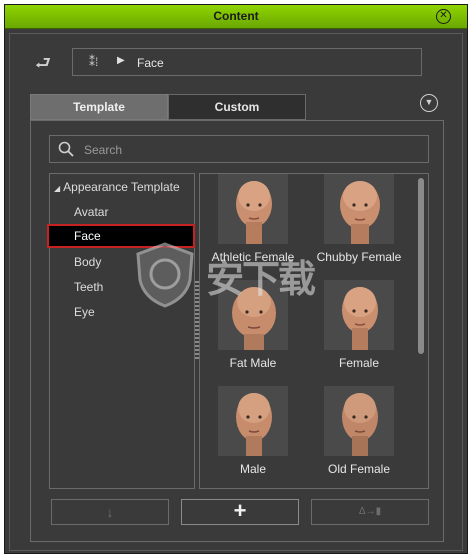  What do you see at coordinates (122, 312) in the screenshot?
I see `tree-item-eye: Eye` at bounding box center [122, 312].